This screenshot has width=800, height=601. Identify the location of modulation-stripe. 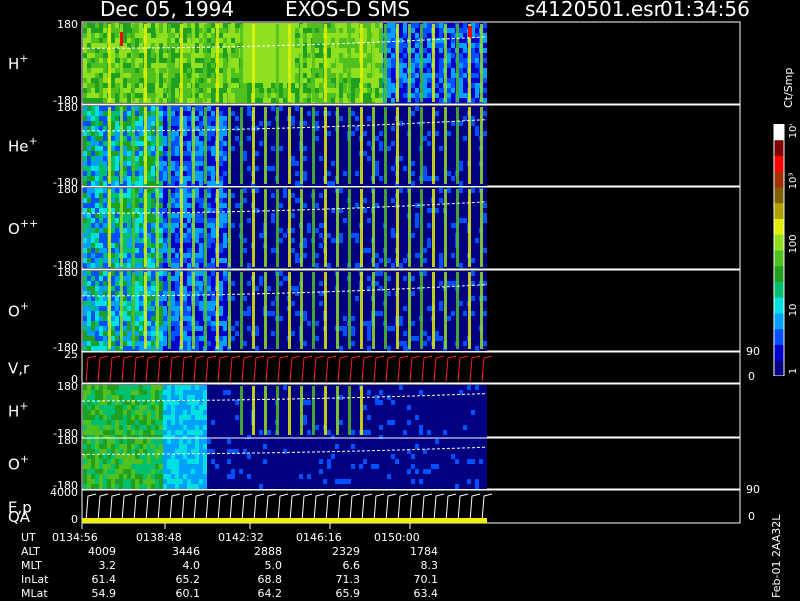
(289, 63).